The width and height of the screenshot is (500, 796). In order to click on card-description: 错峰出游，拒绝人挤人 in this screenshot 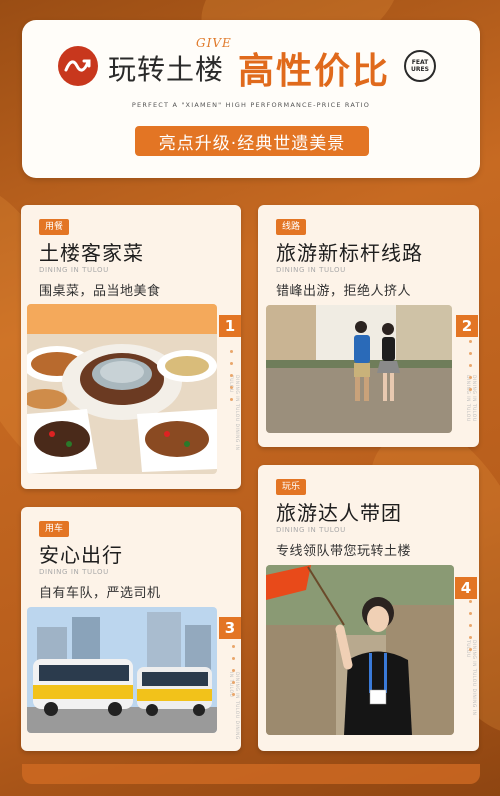, I will do `click(344, 291)`.